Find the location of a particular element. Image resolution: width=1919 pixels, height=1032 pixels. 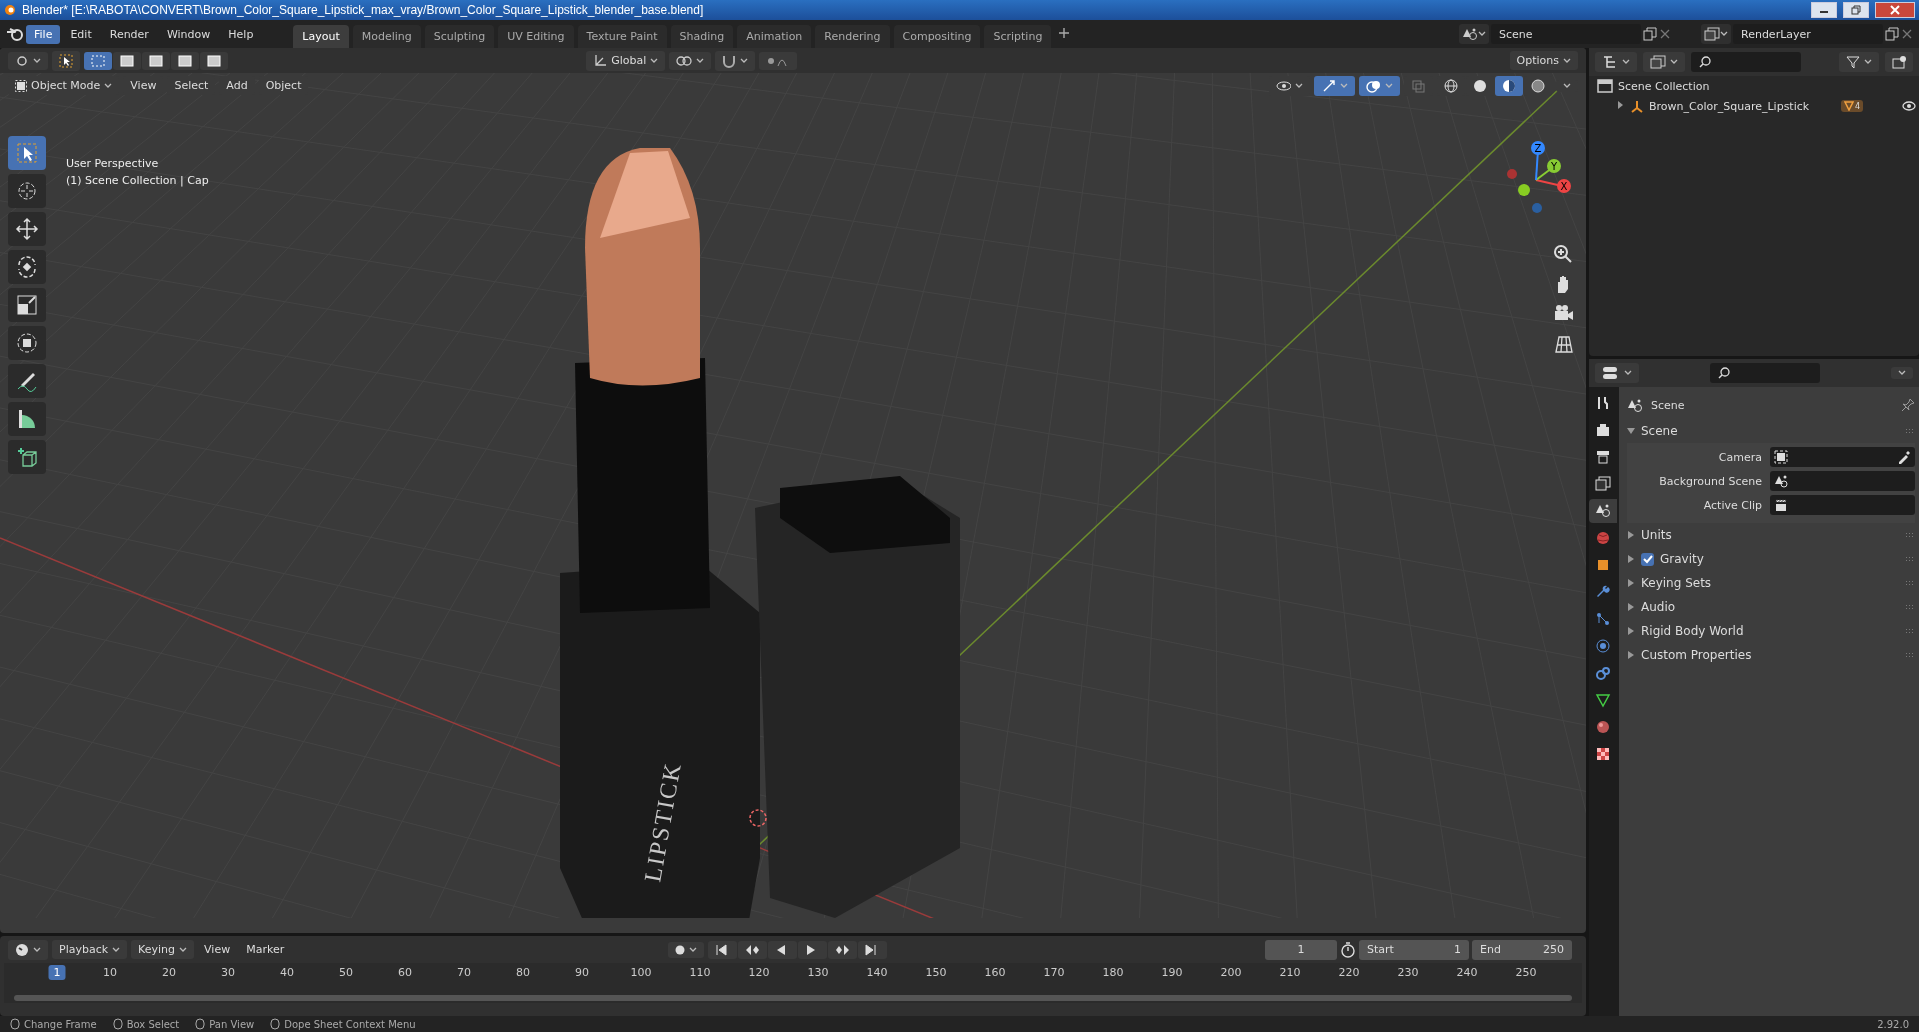

workspace-tab: Scripting is located at coordinates (1018, 36).